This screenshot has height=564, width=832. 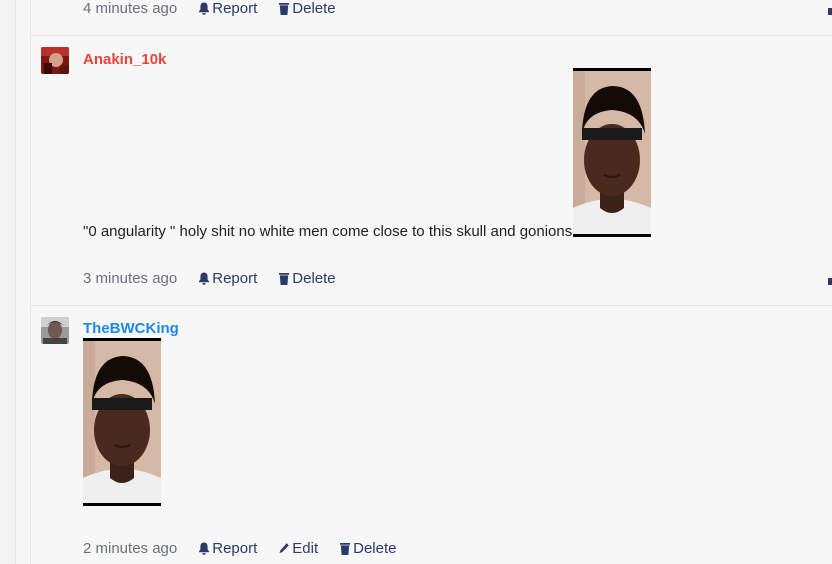 I want to click on comment-meta: 4 minutes ago Report Delete, so click(x=209, y=8).